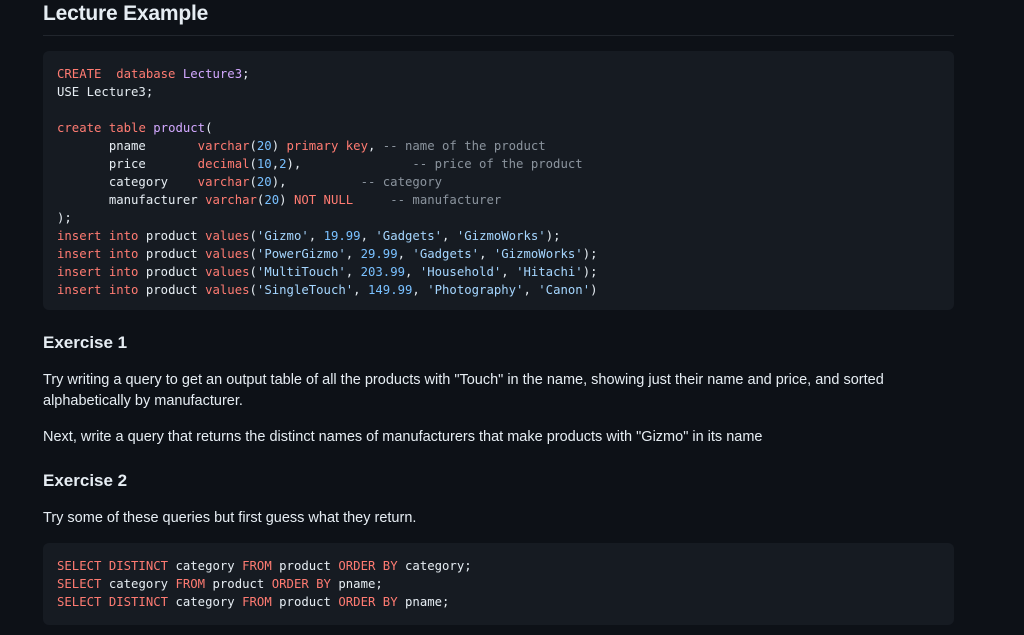 The width and height of the screenshot is (1024, 635). What do you see at coordinates (549, 272) in the screenshot?
I see `code-token: 'Hitachi'` at bounding box center [549, 272].